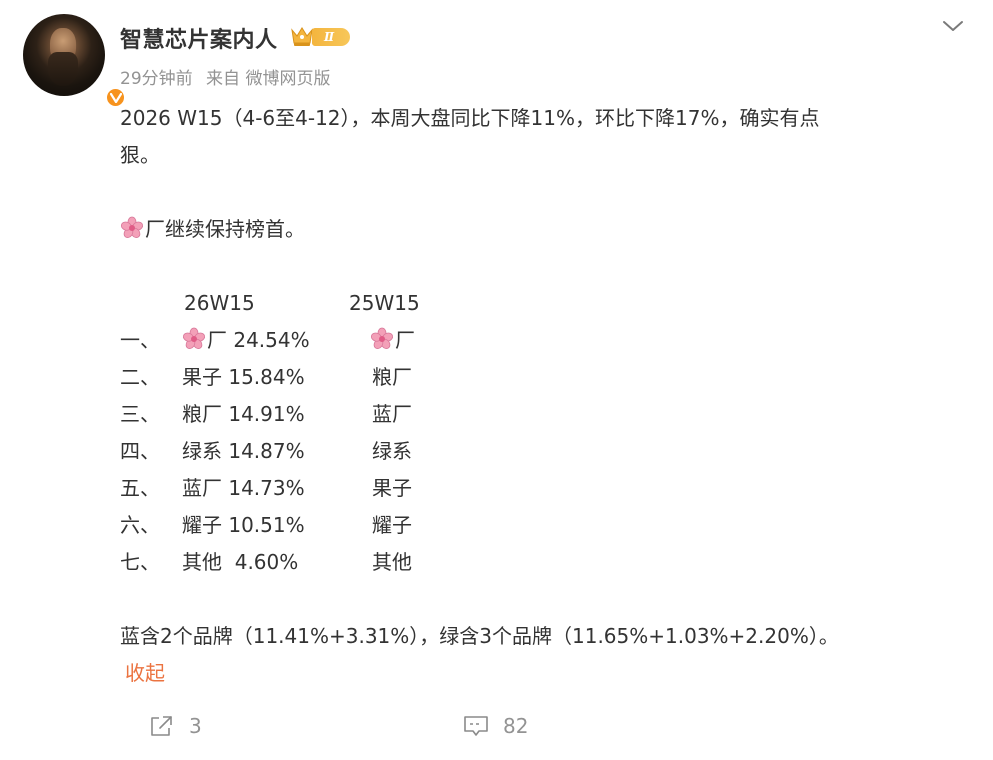 Image resolution: width=993 pixels, height=760 pixels. What do you see at coordinates (476, 726) in the screenshot?
I see `comment-icon` at bounding box center [476, 726].